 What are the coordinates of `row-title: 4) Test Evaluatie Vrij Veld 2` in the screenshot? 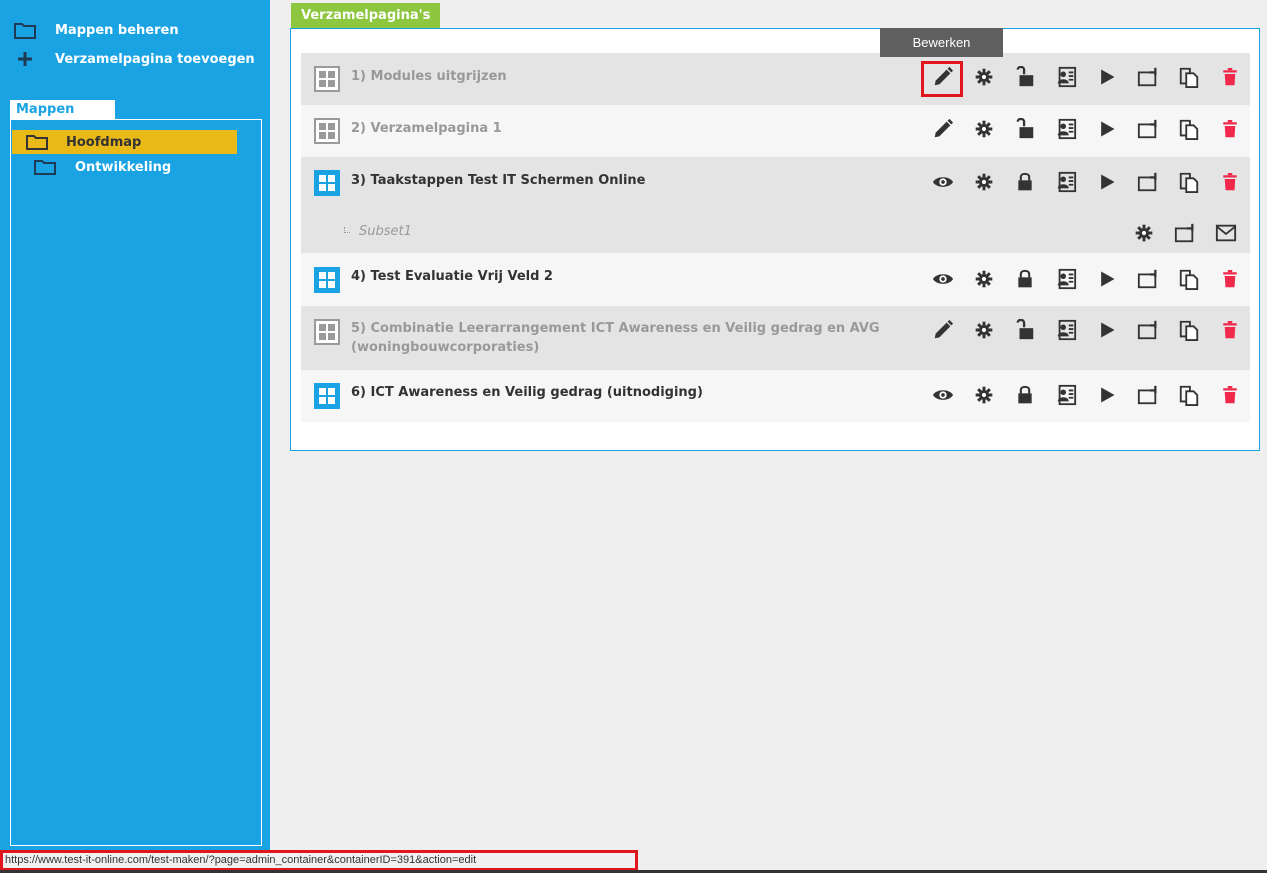 It's located at (452, 276).